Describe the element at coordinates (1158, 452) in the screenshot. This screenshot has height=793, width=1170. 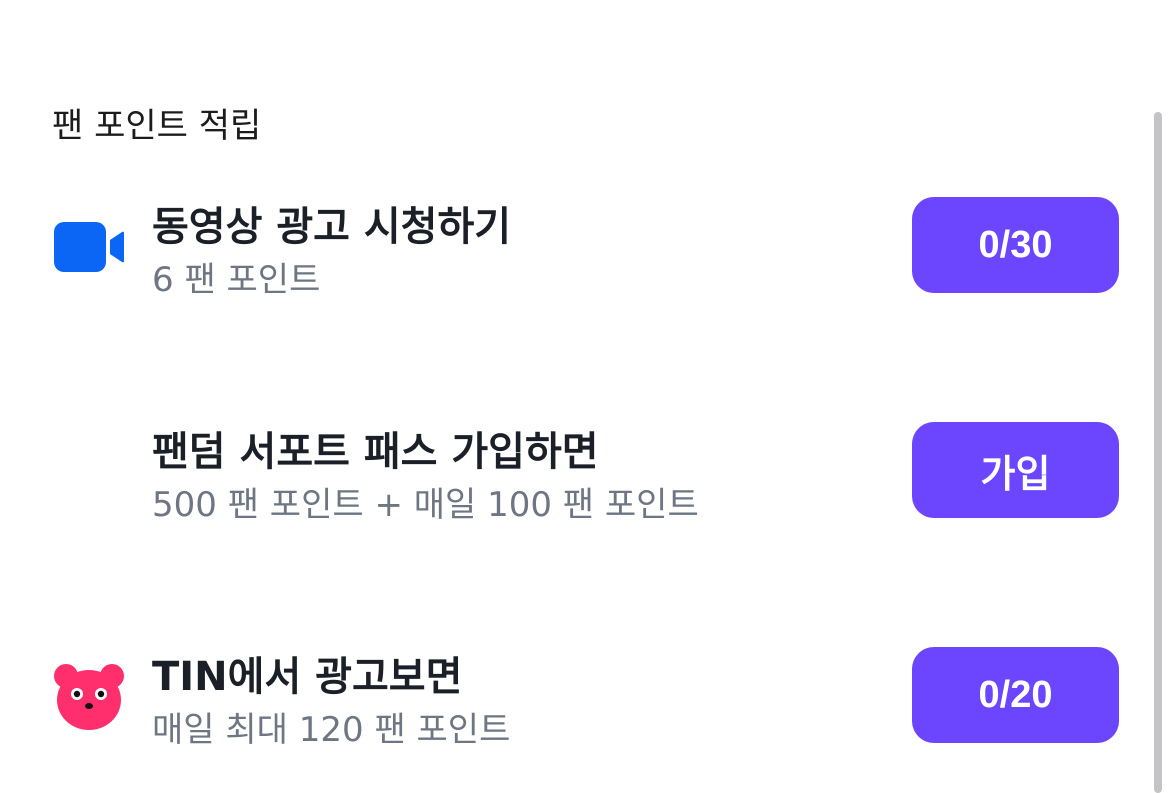
I see `scrollbar` at that location.